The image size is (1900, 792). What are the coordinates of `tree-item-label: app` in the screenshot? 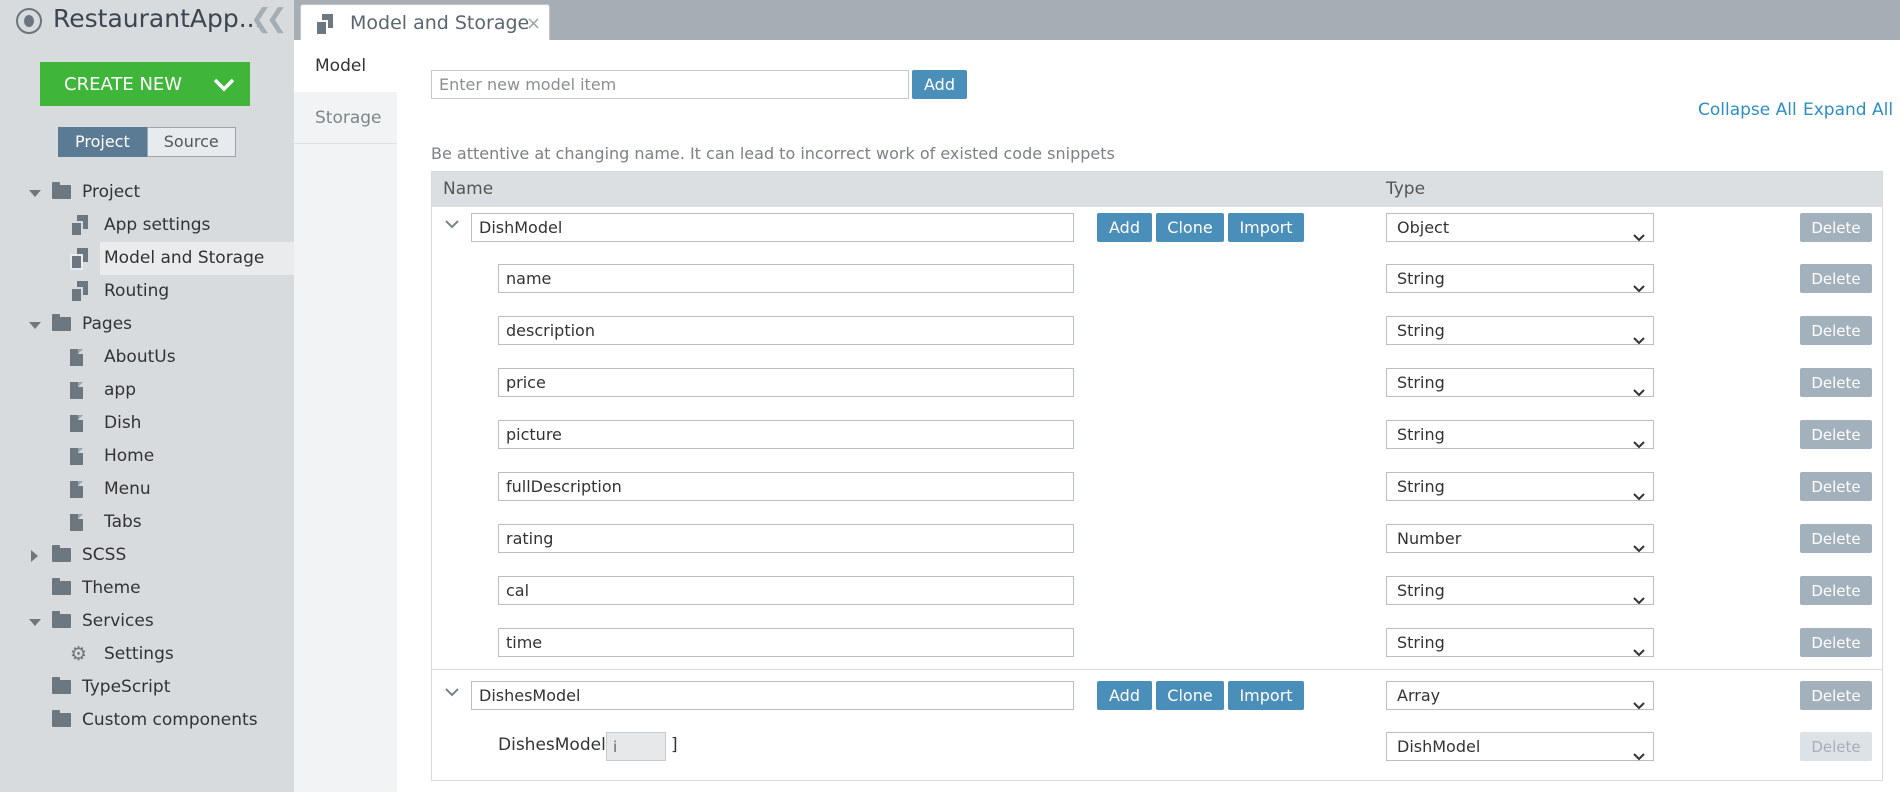 It's located at (120, 390).